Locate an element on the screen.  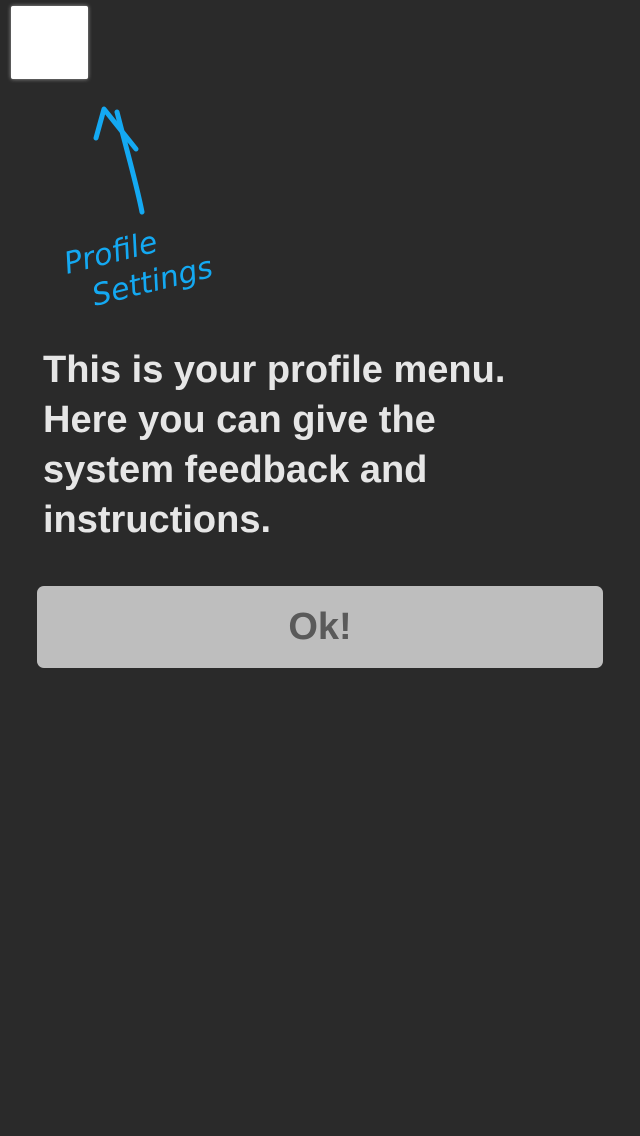
profile-button is located at coordinates (49, 42).